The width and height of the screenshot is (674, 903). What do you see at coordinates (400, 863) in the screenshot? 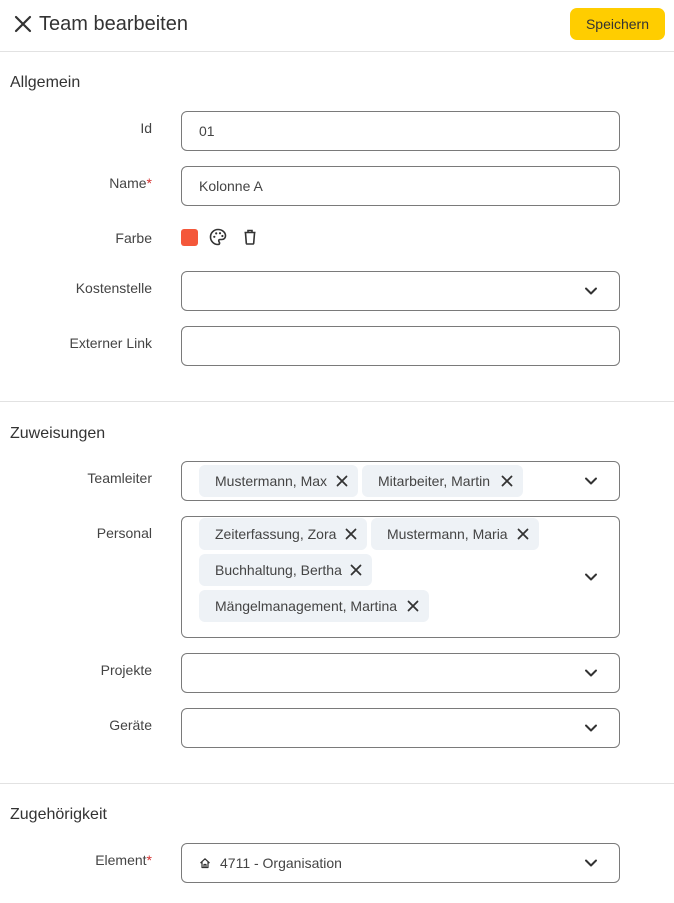
I see `element-select: 4711 - Organisation` at bounding box center [400, 863].